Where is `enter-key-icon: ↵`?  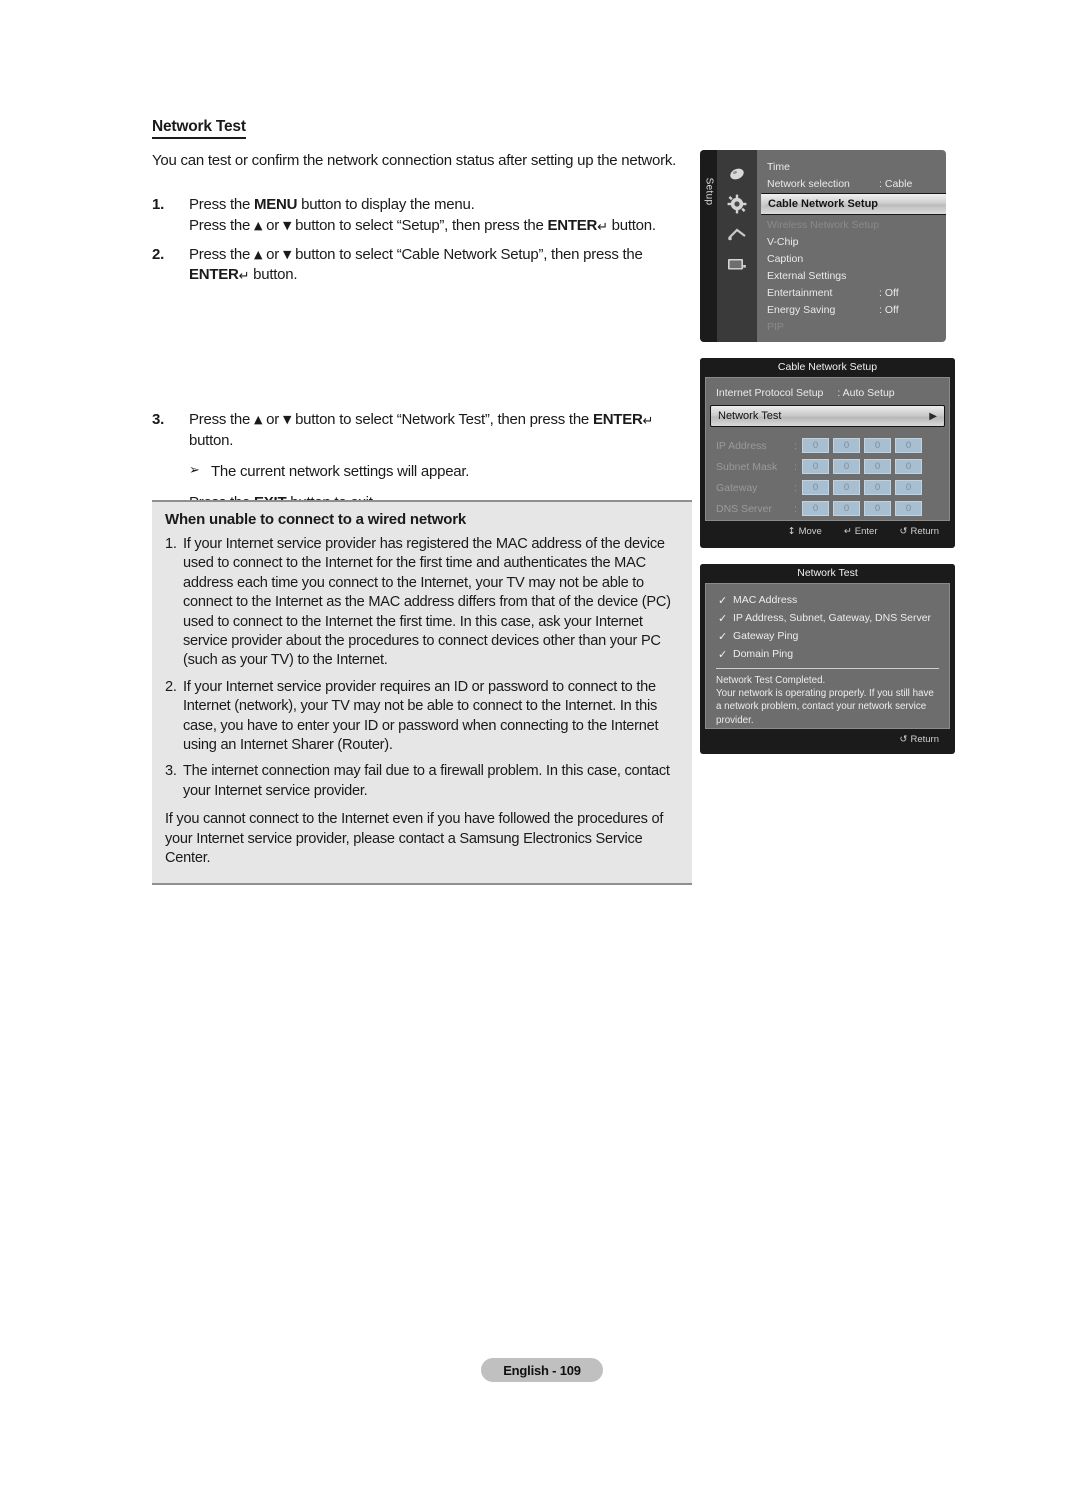 enter-key-icon: ↵ is located at coordinates (602, 227).